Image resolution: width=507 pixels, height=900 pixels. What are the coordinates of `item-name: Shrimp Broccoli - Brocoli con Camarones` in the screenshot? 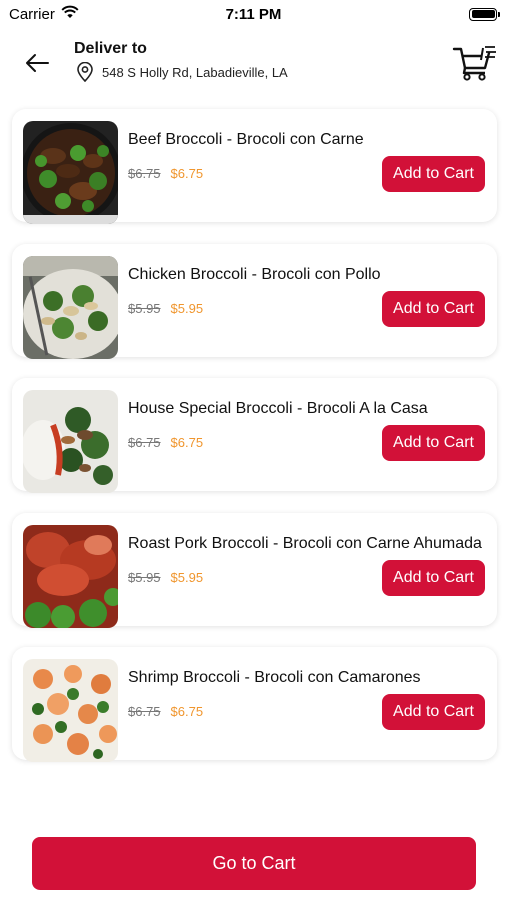 It's located at (274, 677).